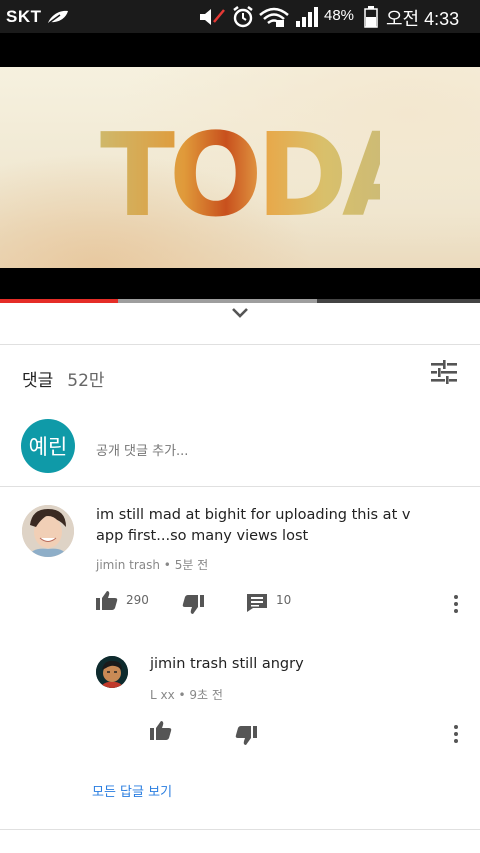  I want to click on comment-author: jimin trash, so click(128, 565).